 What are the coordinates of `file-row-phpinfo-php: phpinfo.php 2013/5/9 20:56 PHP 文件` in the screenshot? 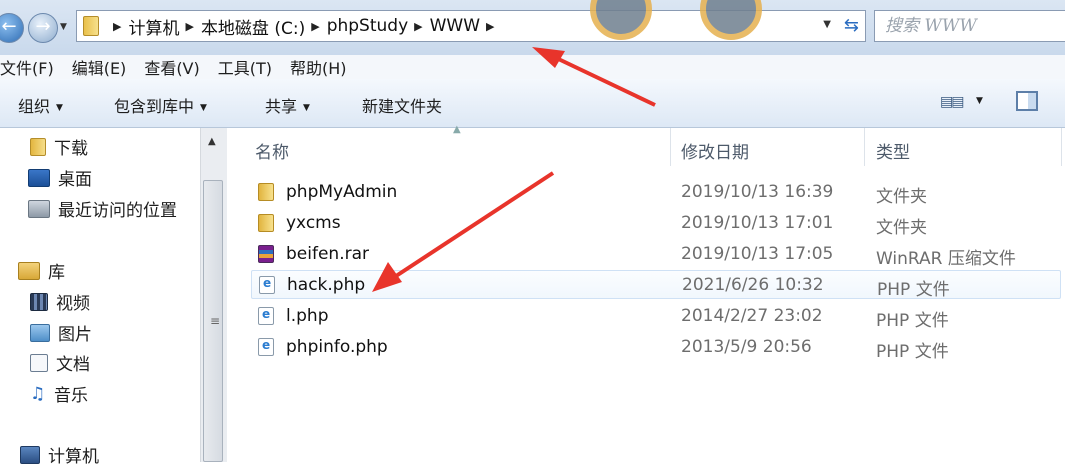 It's located at (656, 347).